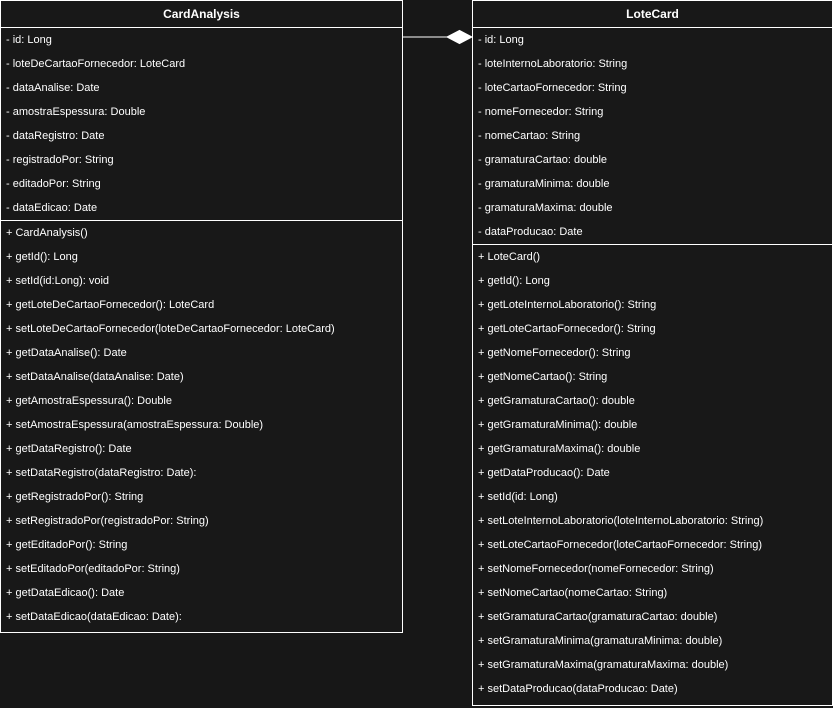 The height and width of the screenshot is (708, 833). Describe the element at coordinates (55, 136) in the screenshot. I see `attribute-row: - dataRegistro: Date` at that location.